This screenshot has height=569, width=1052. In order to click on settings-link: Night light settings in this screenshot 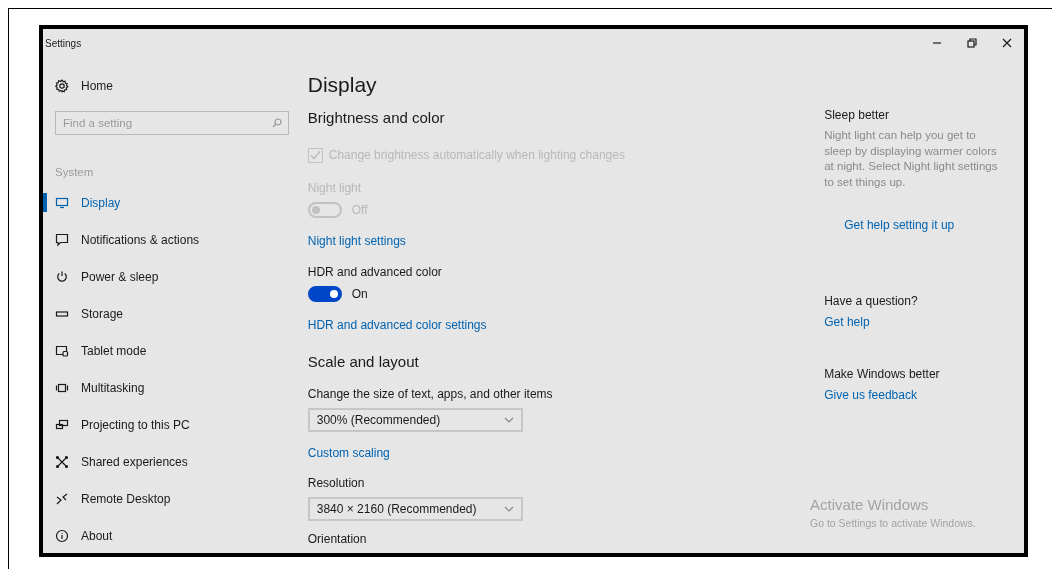, I will do `click(356, 241)`.